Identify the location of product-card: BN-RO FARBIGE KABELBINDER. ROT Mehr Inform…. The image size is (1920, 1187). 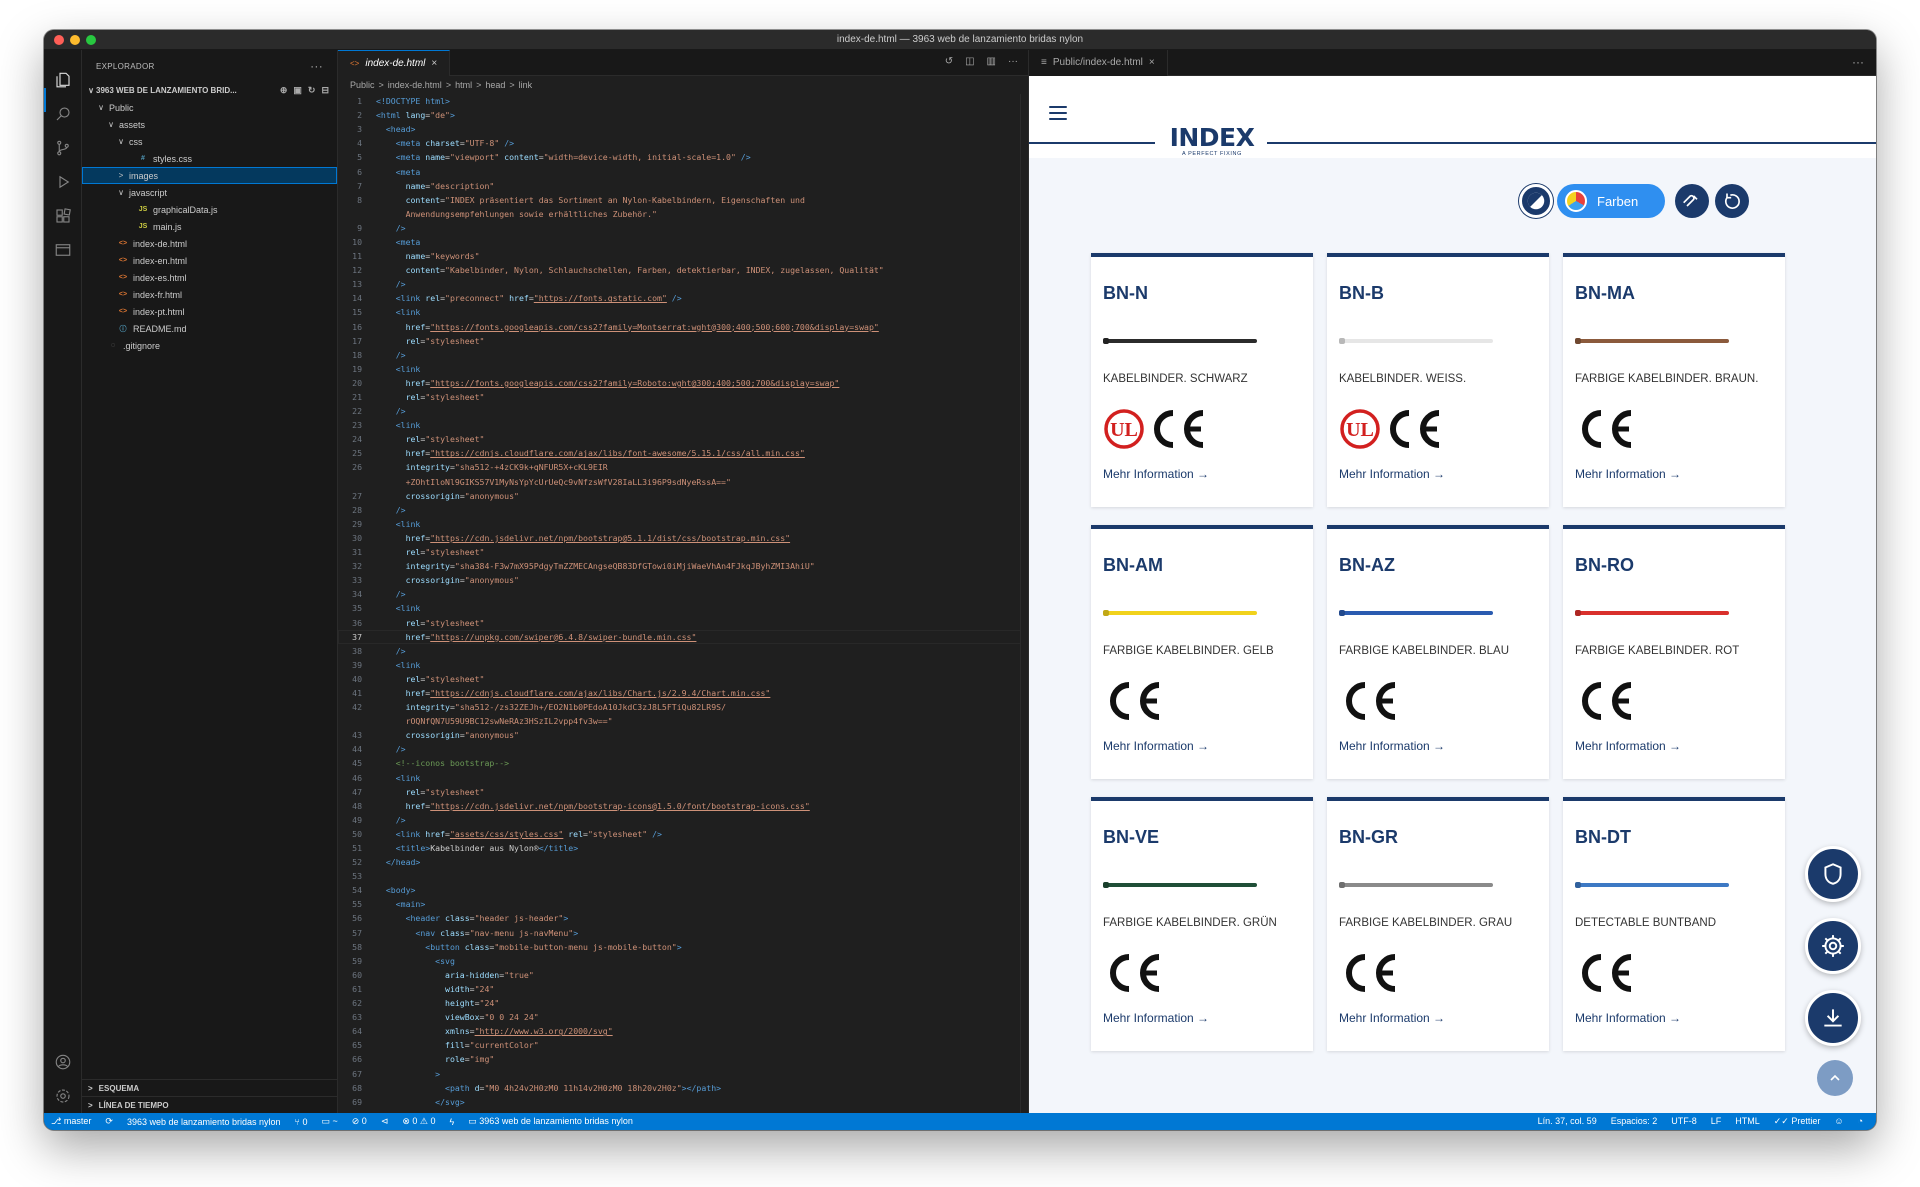
(1674, 652).